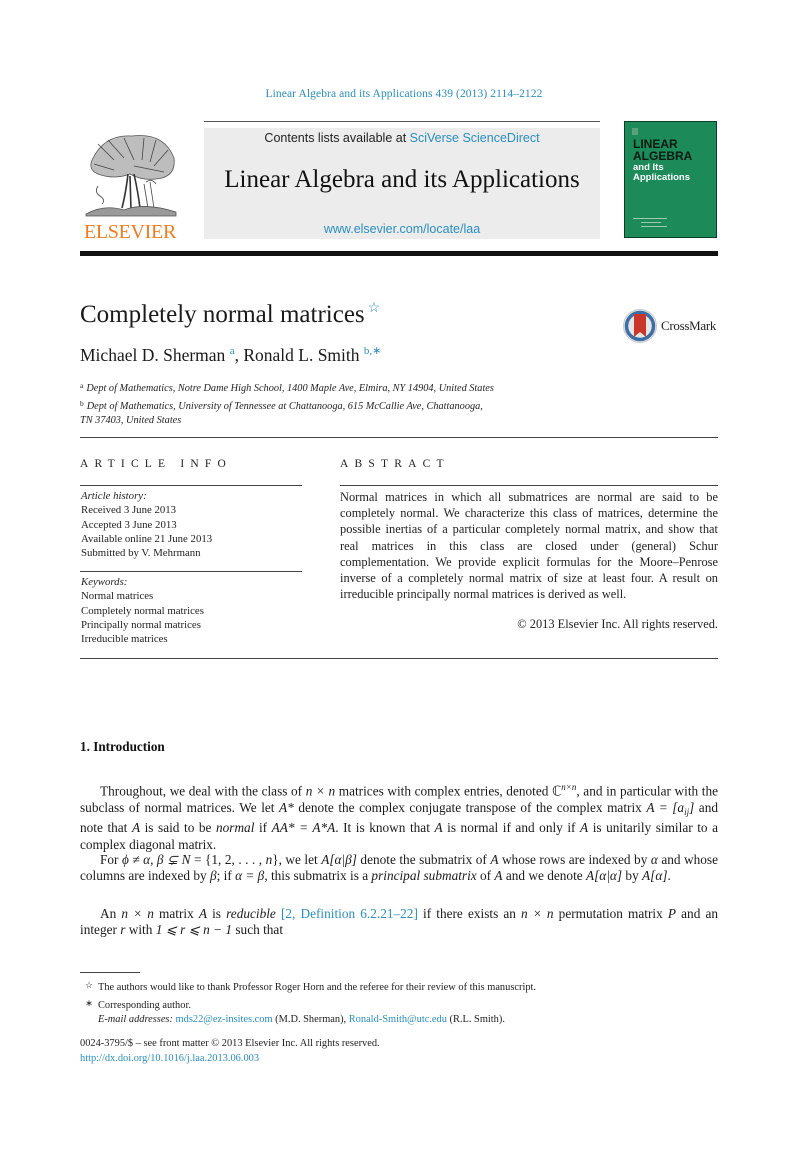  What do you see at coordinates (544, 876) in the screenshot?
I see `text-run: and we denote` at bounding box center [544, 876].